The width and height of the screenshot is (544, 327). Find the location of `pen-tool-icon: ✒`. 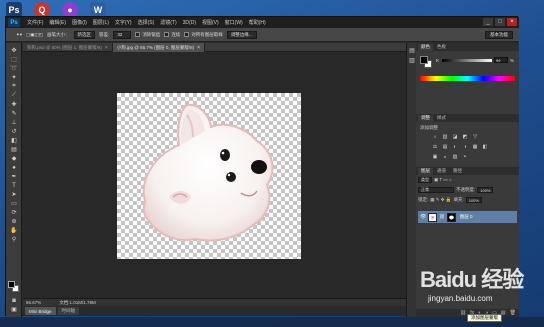

pen-tool-icon: ✒ is located at coordinates (14, 176).